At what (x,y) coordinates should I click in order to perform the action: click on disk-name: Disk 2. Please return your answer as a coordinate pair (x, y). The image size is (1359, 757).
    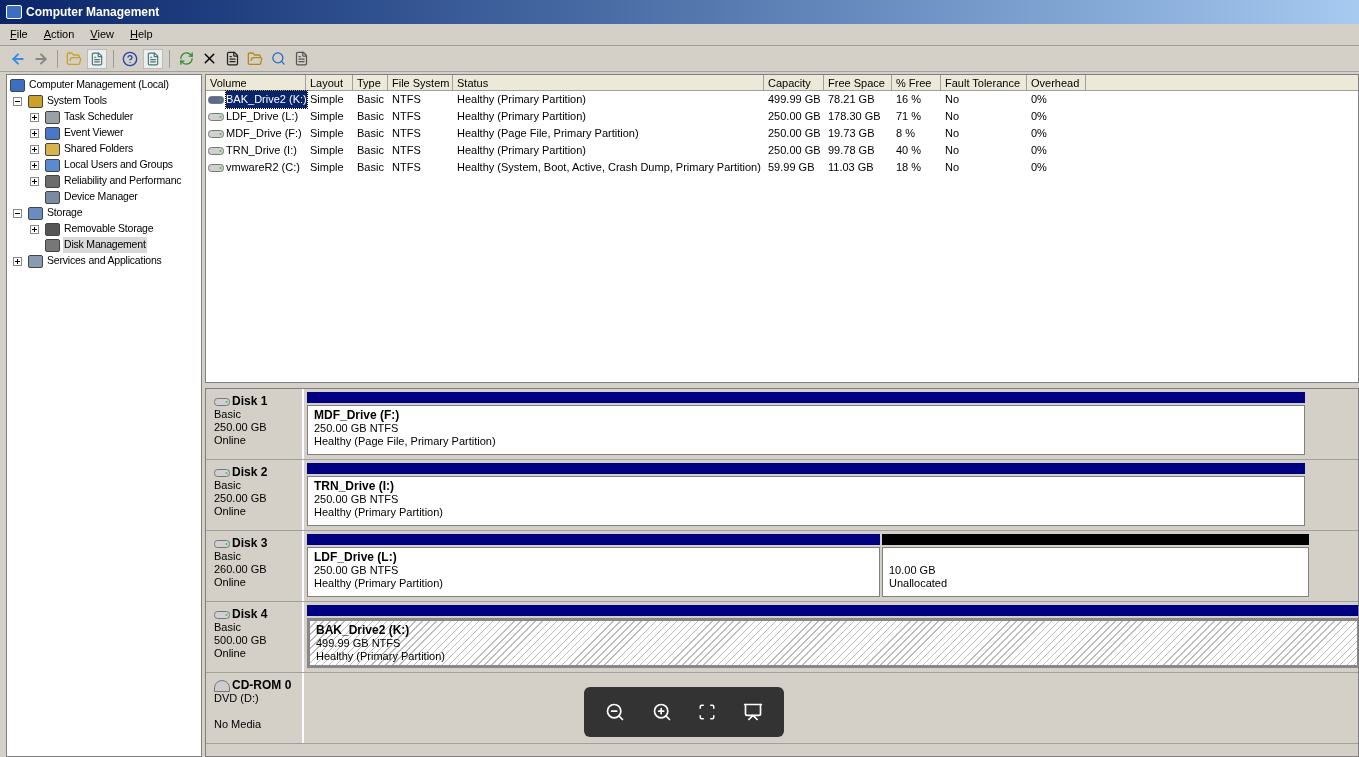
    Looking at the image, I should click on (250, 472).